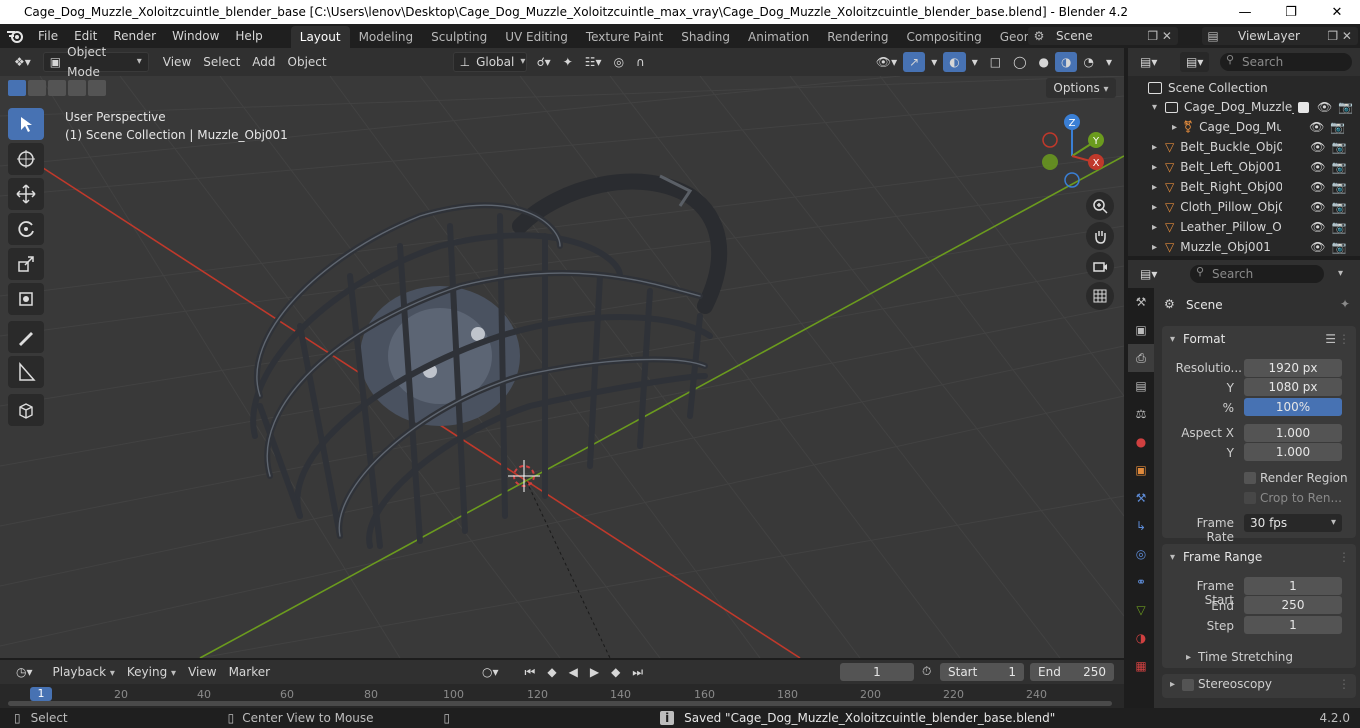  Describe the element at coordinates (1081, 88) in the screenshot. I see `options-button: Options ▾` at that location.